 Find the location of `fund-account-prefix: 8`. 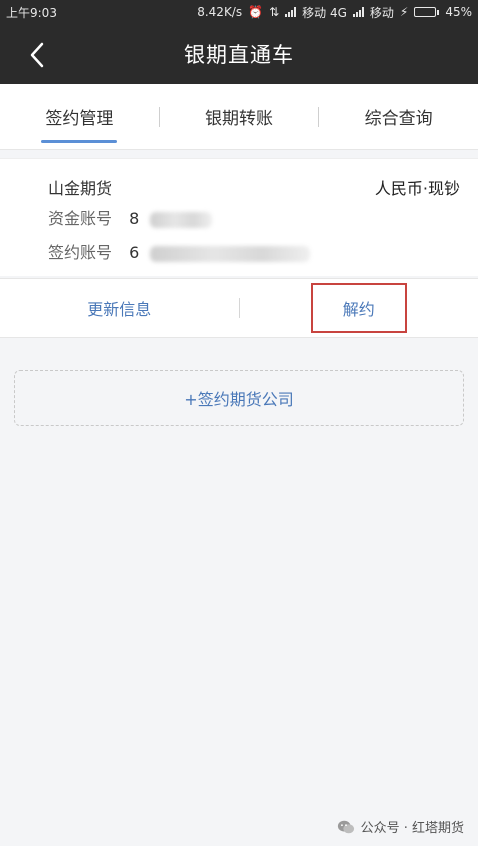

fund-account-prefix: 8 is located at coordinates (134, 218).